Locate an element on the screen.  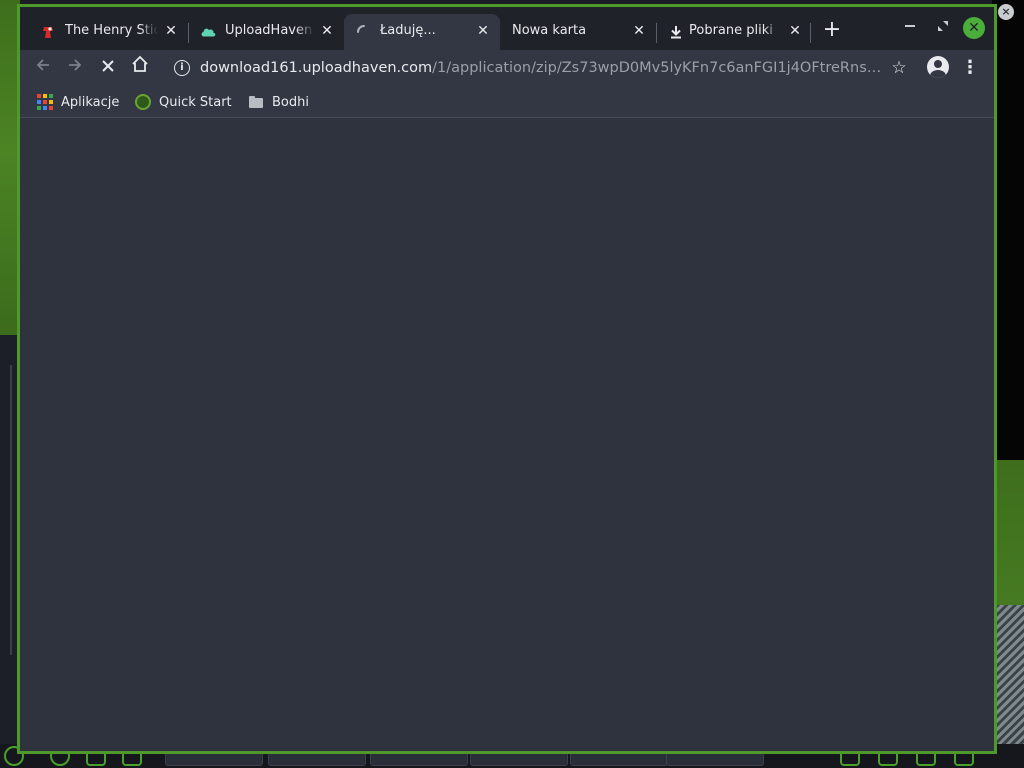
forward-button is located at coordinates (75, 68).